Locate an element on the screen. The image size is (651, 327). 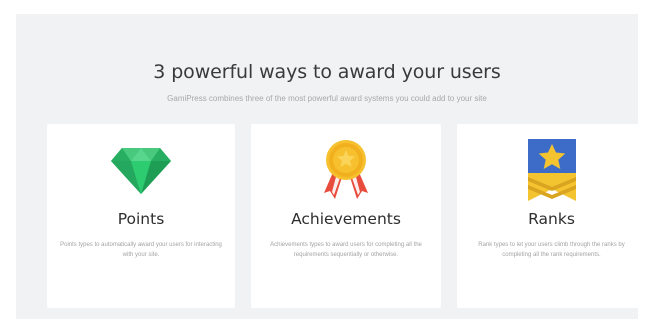
rank-badge-icon is located at coordinates (551, 172).